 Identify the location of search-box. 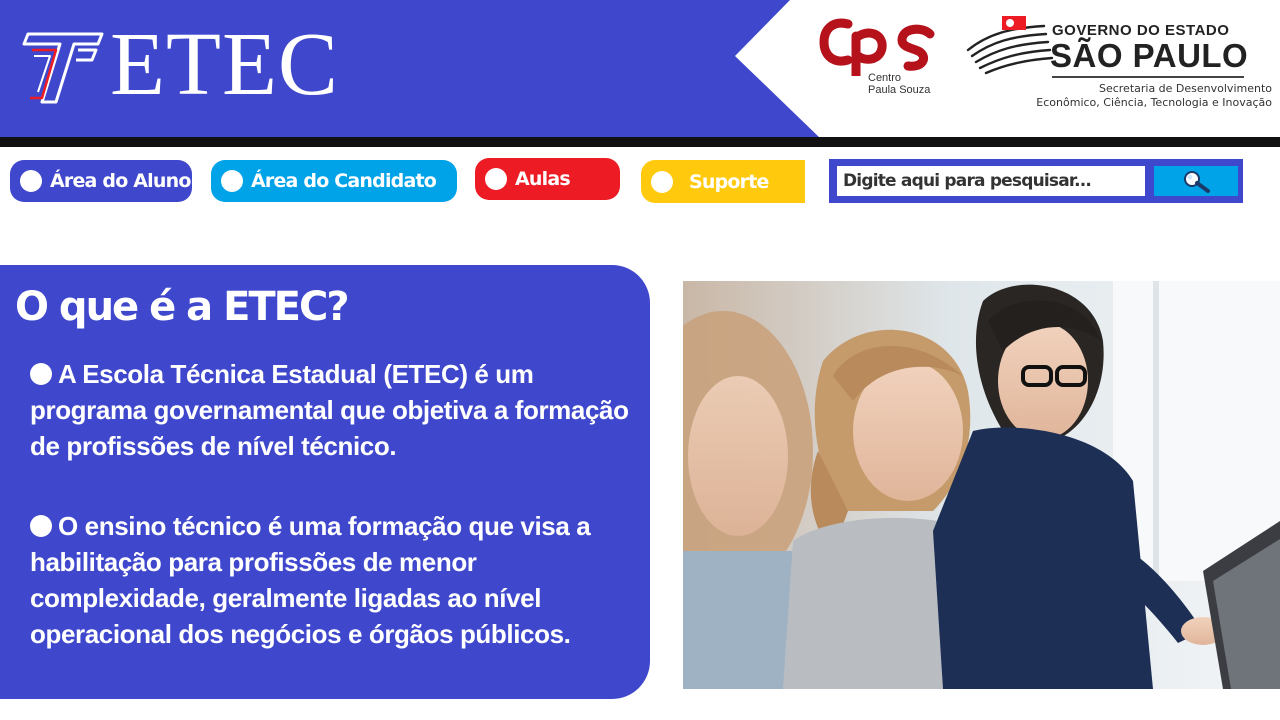
(1036, 181).